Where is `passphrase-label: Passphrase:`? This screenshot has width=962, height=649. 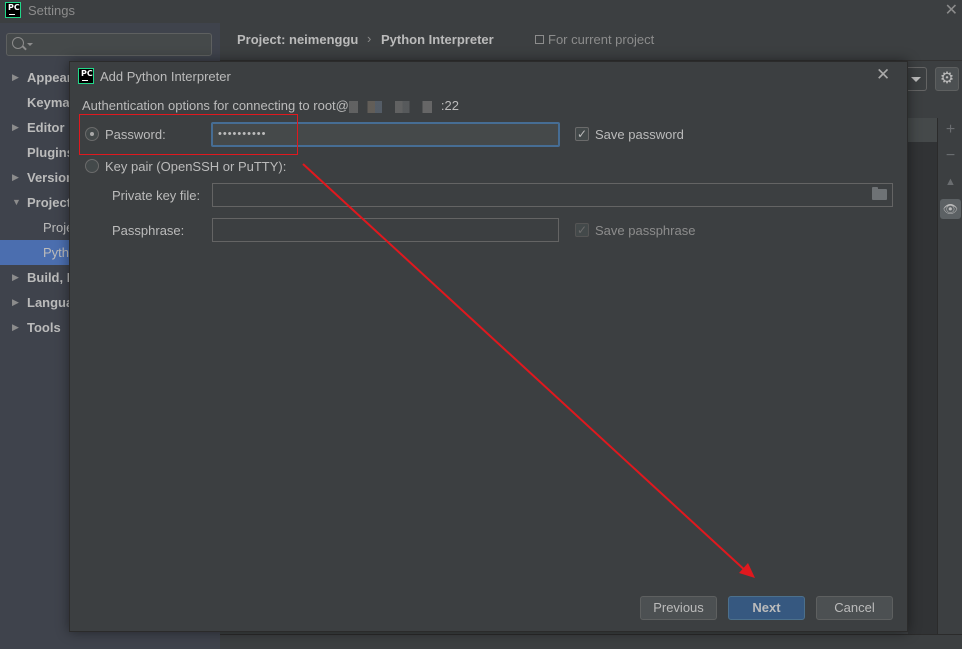 passphrase-label: Passphrase: is located at coordinates (148, 230).